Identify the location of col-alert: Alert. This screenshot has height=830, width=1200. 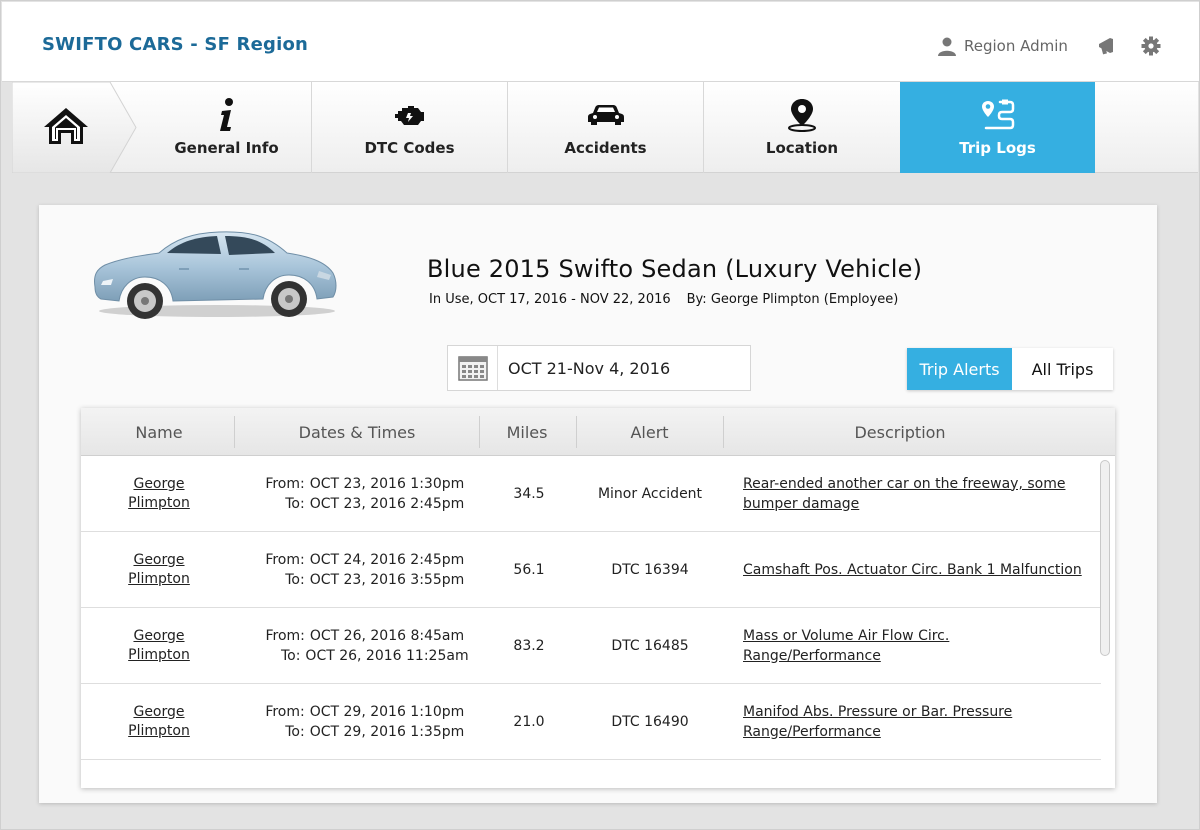
(649, 432).